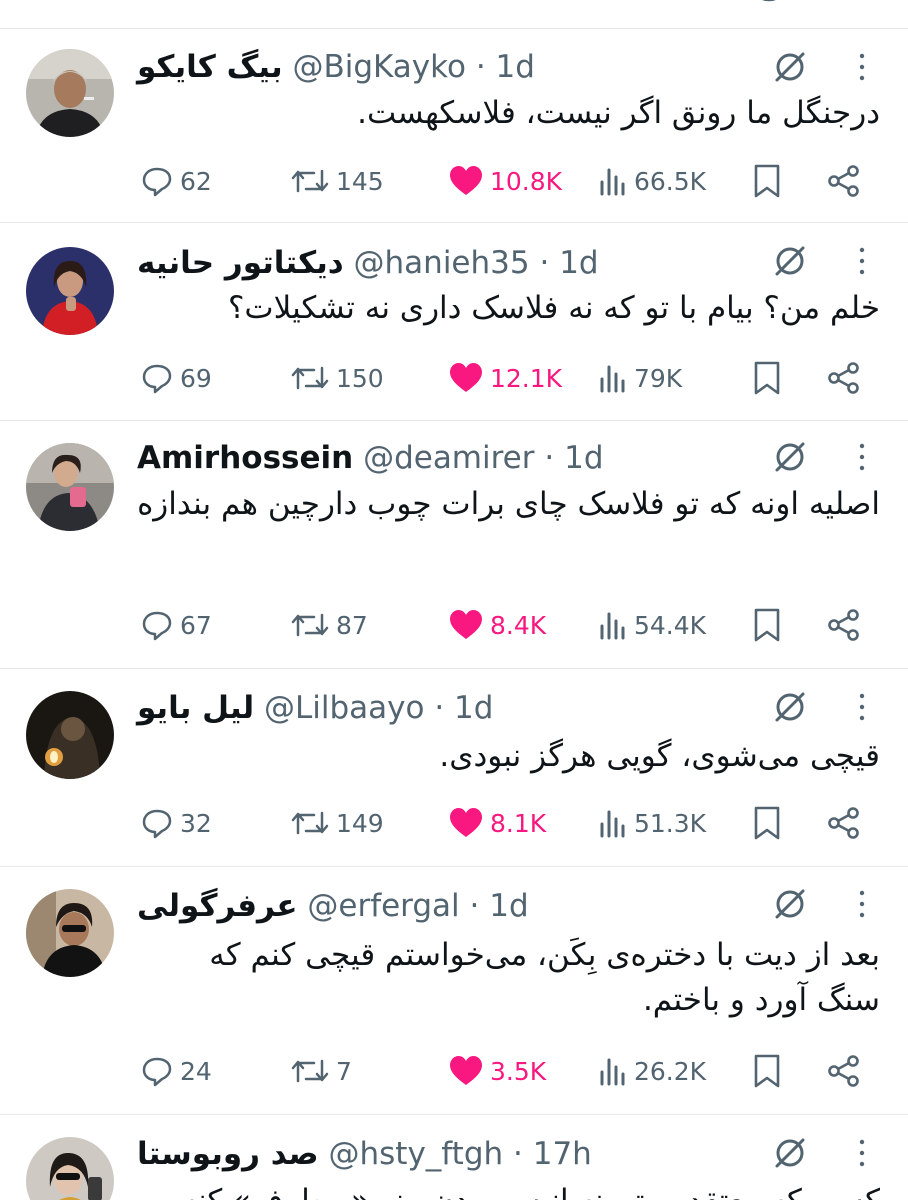  Describe the element at coordinates (652, 625) in the screenshot. I see `views-button: 54.4K` at that location.